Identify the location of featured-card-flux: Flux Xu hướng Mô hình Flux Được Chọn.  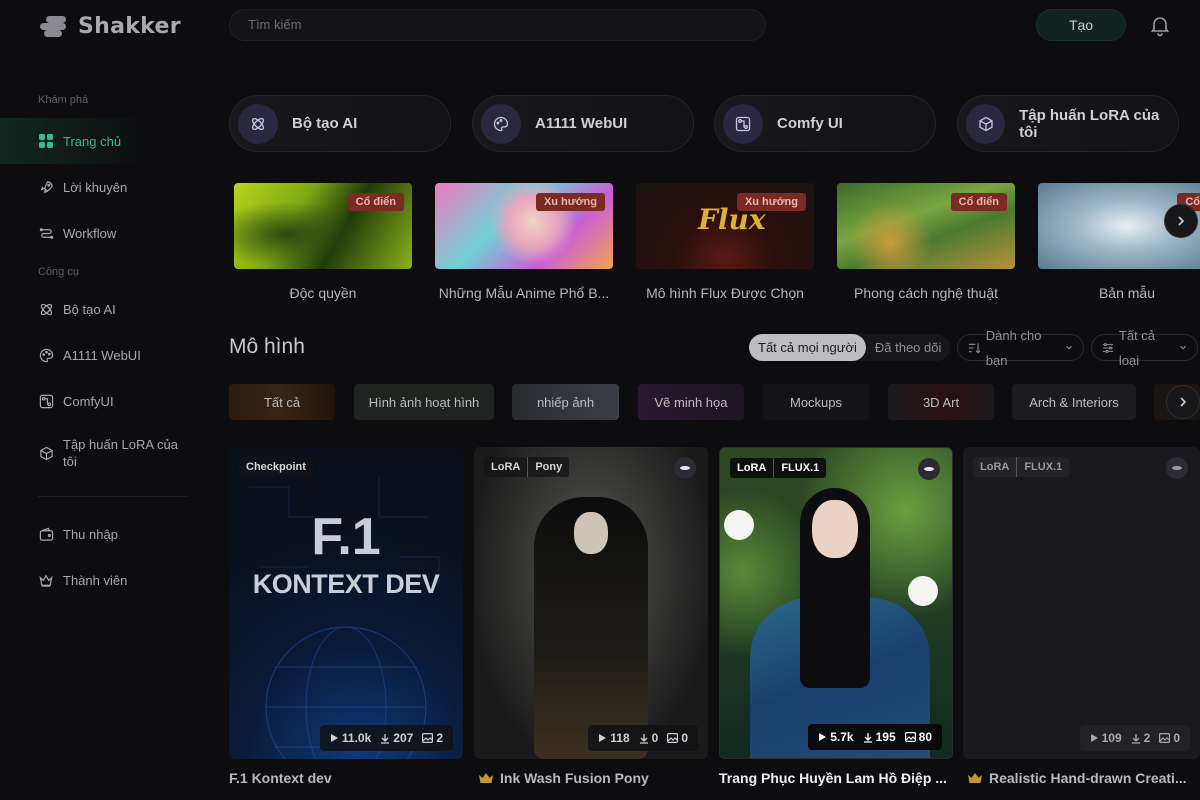
(725, 242).